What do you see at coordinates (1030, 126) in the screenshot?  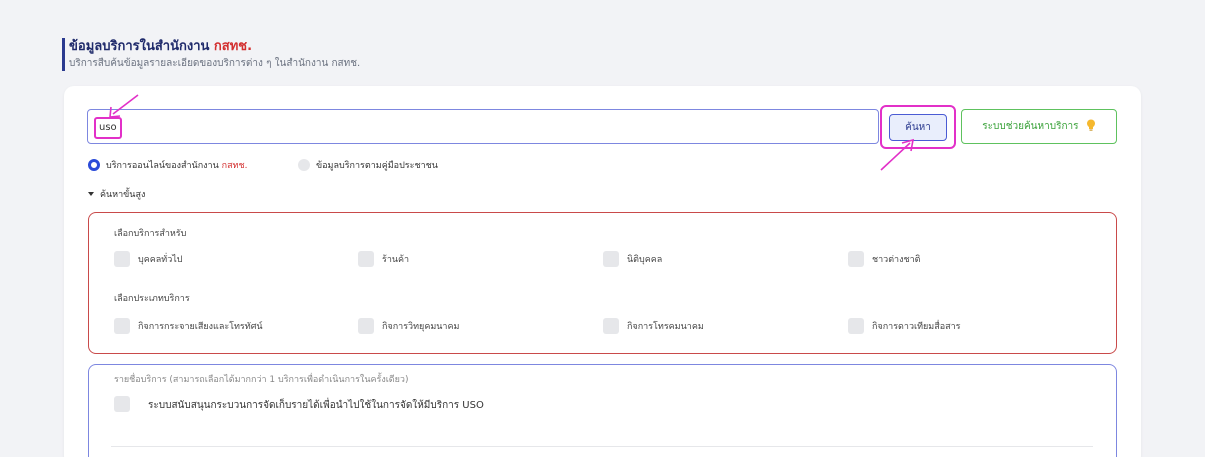 I see `service-helper-label: ระบบช่วยค้นหาบริการ` at bounding box center [1030, 126].